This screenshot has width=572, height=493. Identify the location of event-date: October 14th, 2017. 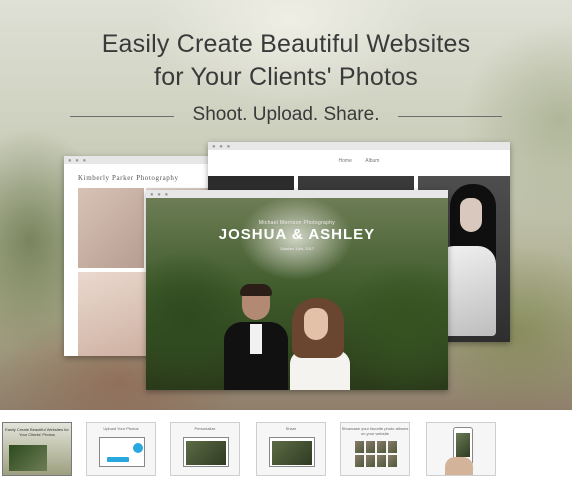
(297, 248).